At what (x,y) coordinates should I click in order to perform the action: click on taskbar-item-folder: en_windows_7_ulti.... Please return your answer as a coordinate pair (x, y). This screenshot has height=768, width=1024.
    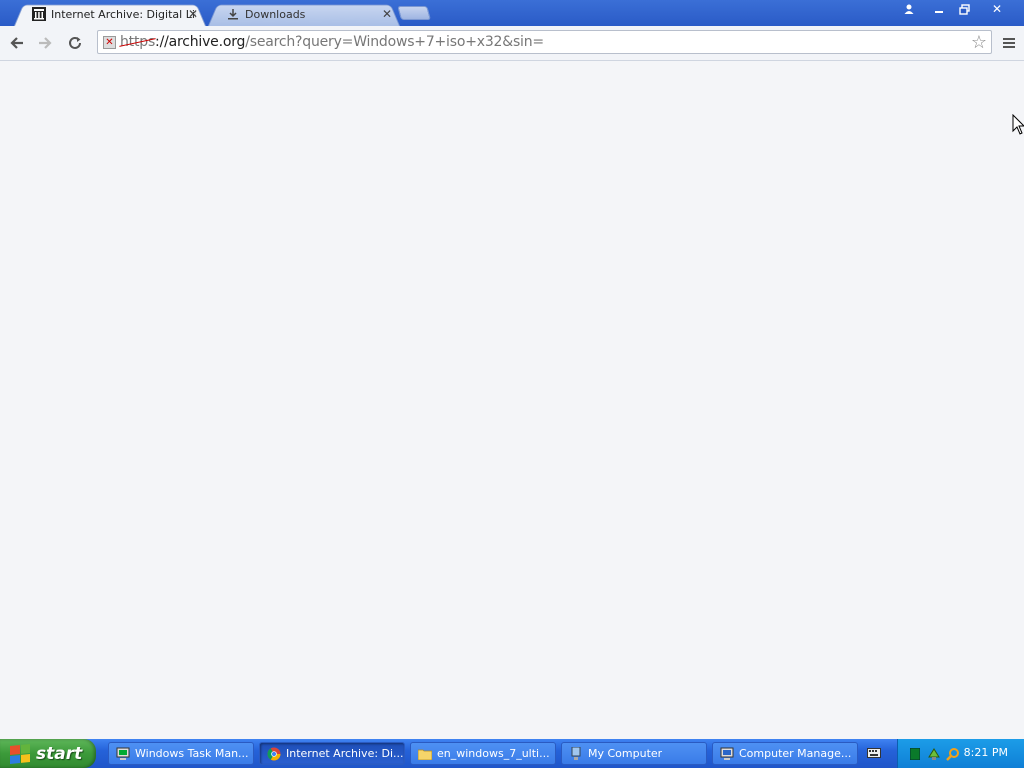
    Looking at the image, I should click on (483, 753).